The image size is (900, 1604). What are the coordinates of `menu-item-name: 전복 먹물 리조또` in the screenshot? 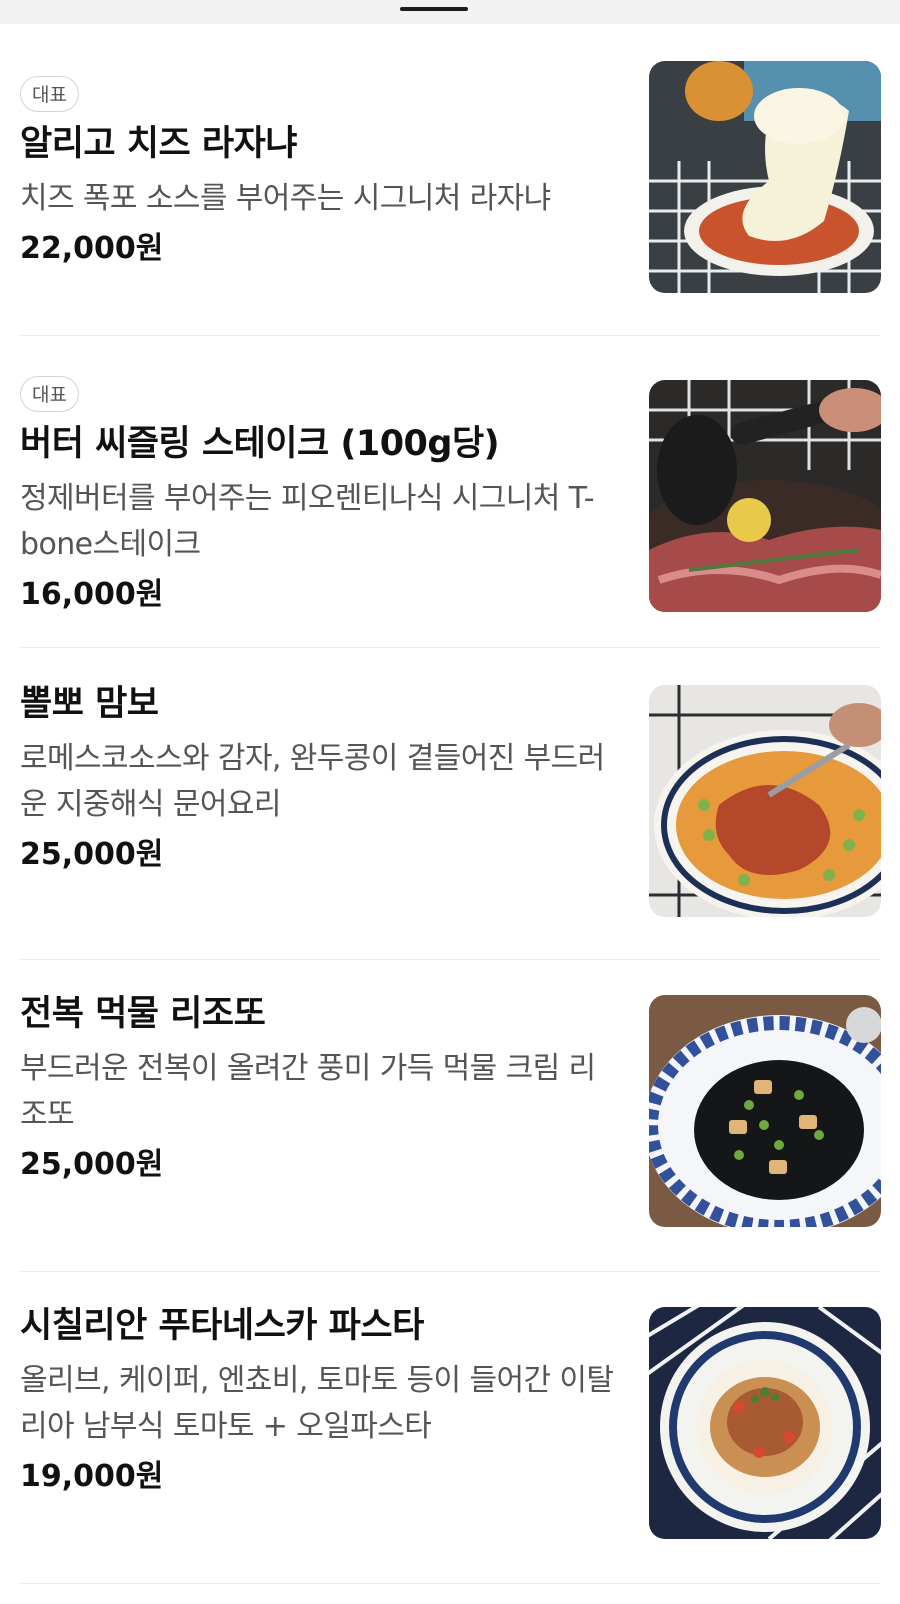 It's located at (143, 1014).